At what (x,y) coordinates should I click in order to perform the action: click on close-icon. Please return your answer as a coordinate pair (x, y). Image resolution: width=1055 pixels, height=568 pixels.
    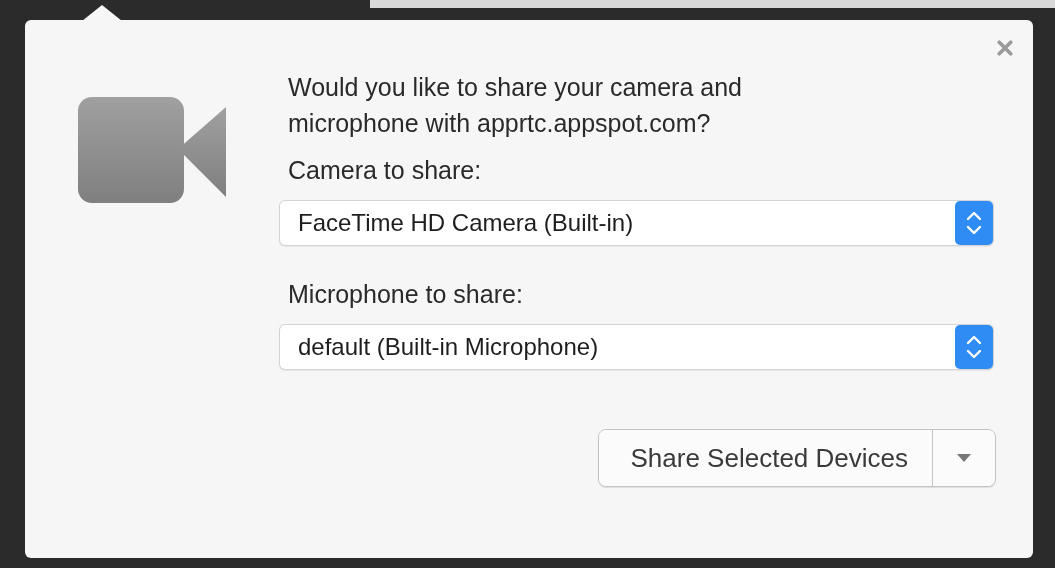
    Looking at the image, I should click on (1005, 48).